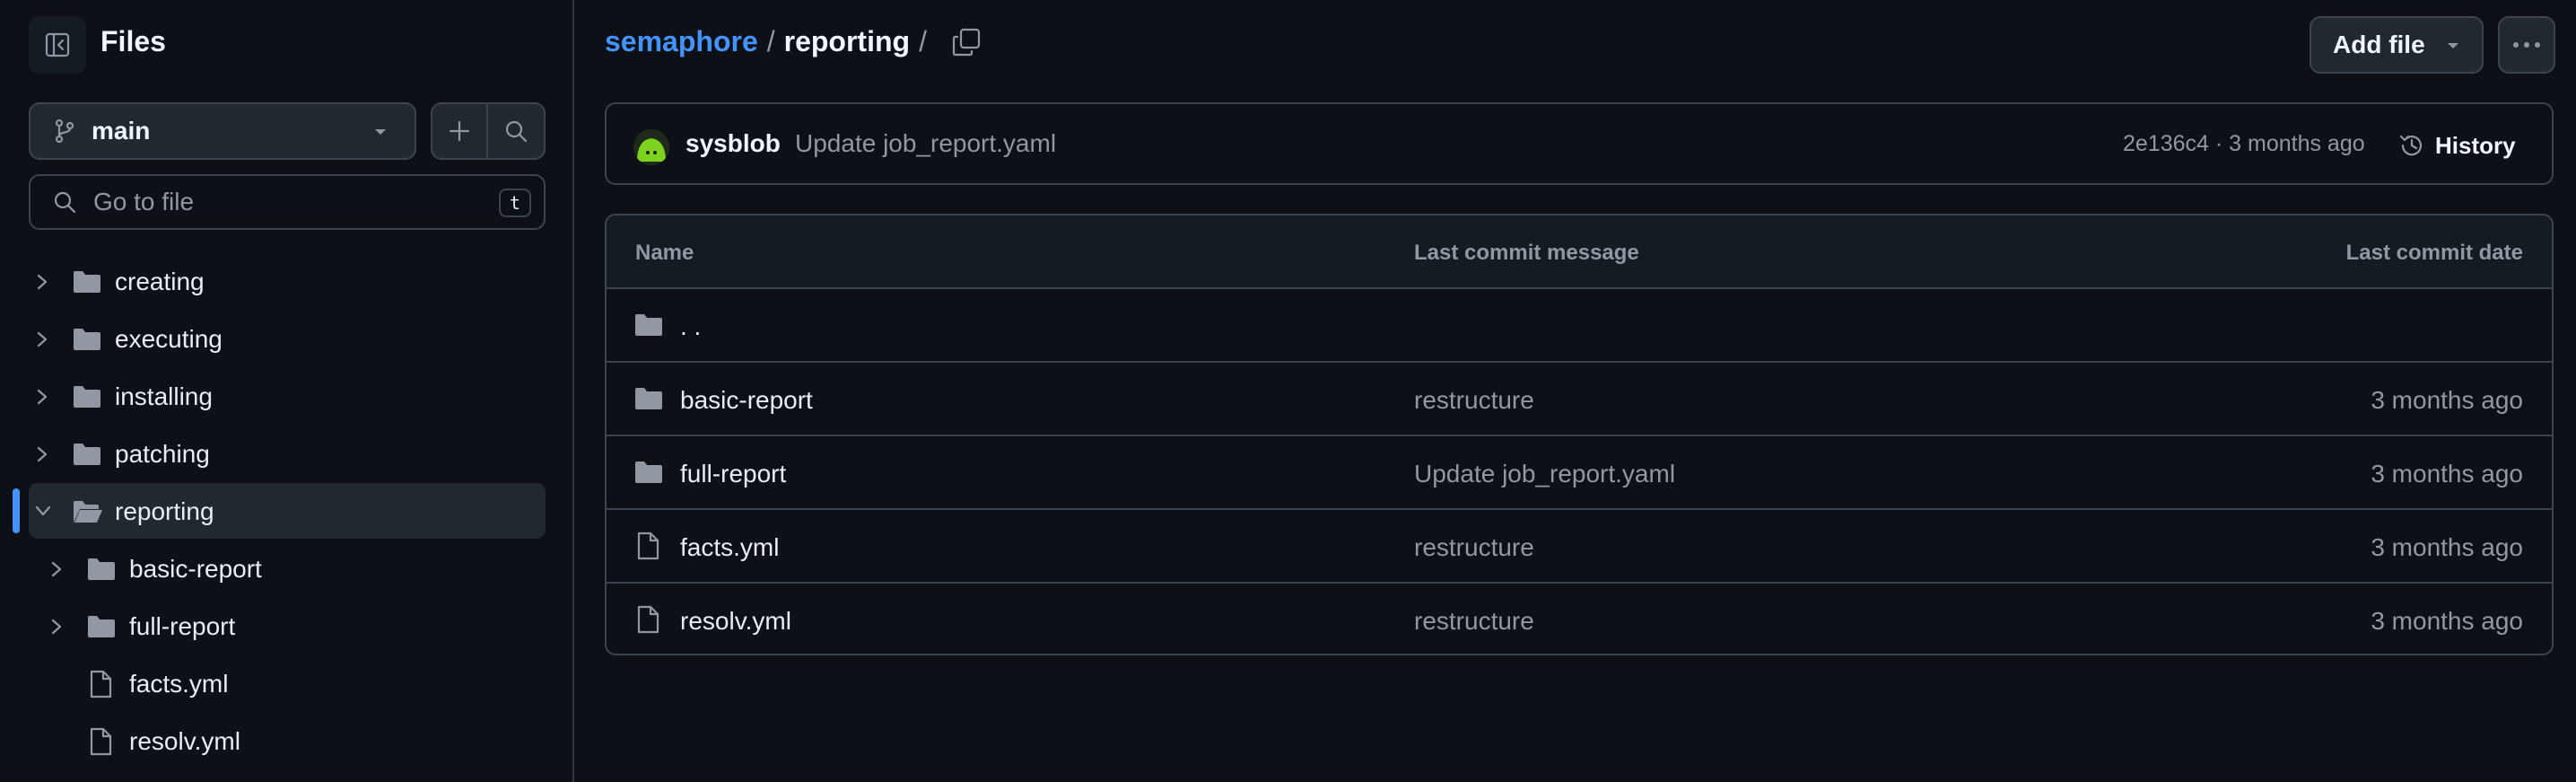 This screenshot has height=782, width=2576. What do you see at coordinates (16, 510) in the screenshot?
I see `active-row-marker` at bounding box center [16, 510].